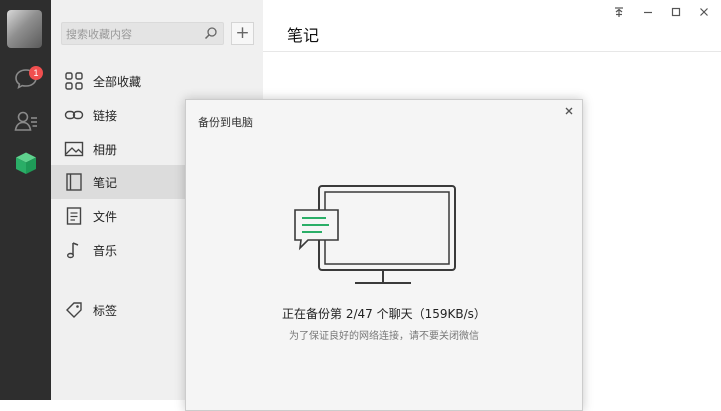 The image size is (721, 411). What do you see at coordinates (25, 200) in the screenshot?
I see `left-nav-bar: 1` at bounding box center [25, 200].